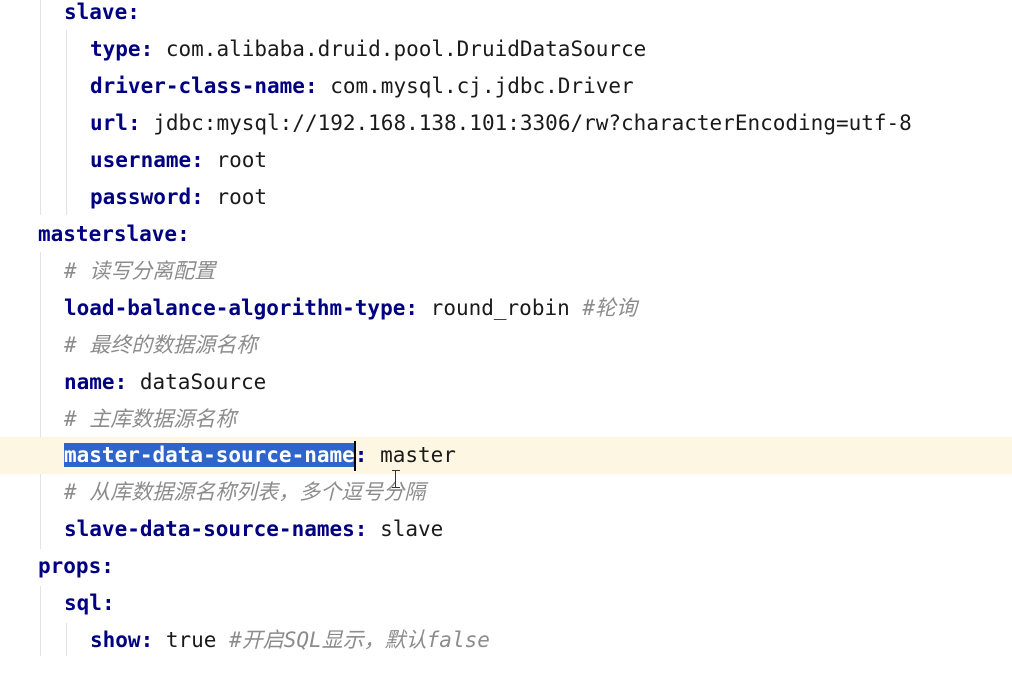 The width and height of the screenshot is (1012, 696). What do you see at coordinates (235, 308) in the screenshot?
I see `yaml-key: load-balance-algorithm-type` at bounding box center [235, 308].